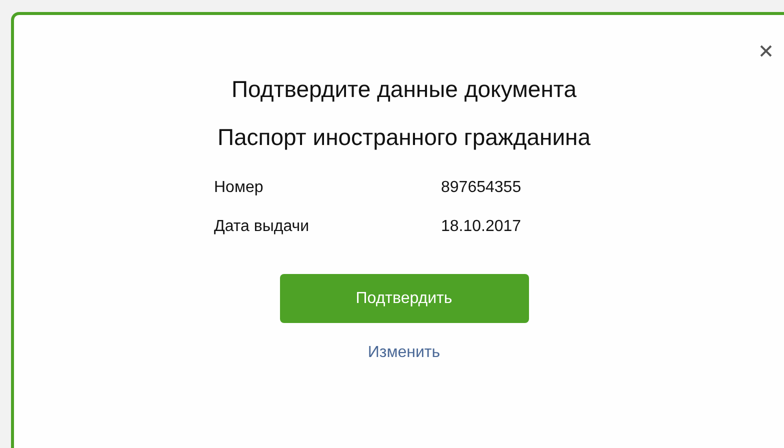  I want to click on field-value: 18.10.2017, so click(481, 227).